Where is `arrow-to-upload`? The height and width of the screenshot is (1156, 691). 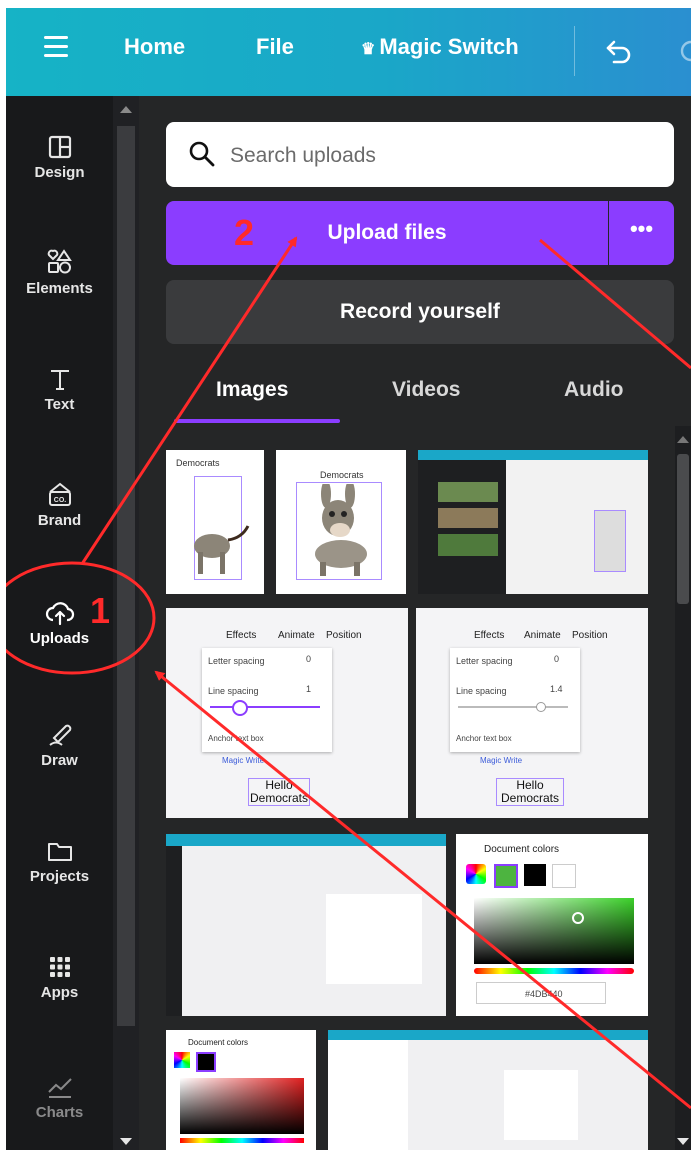 arrow-to-upload is located at coordinates (189, 400).